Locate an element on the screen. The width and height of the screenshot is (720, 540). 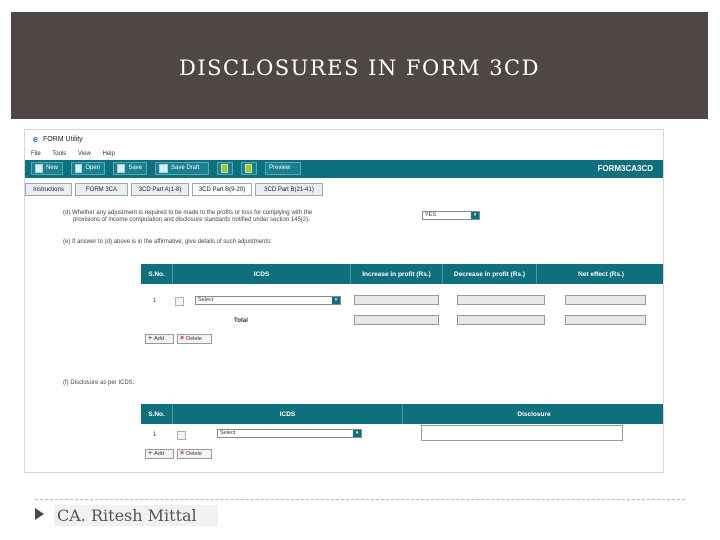
net-effect-input is located at coordinates (605, 300).